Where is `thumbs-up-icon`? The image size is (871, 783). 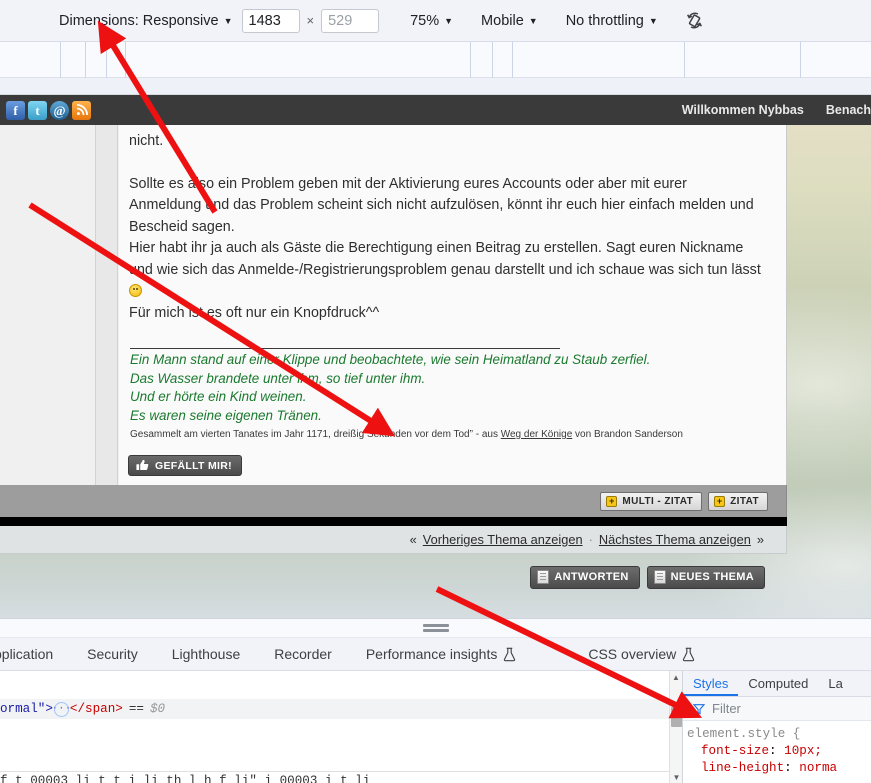 thumbs-up-icon is located at coordinates (142, 464).